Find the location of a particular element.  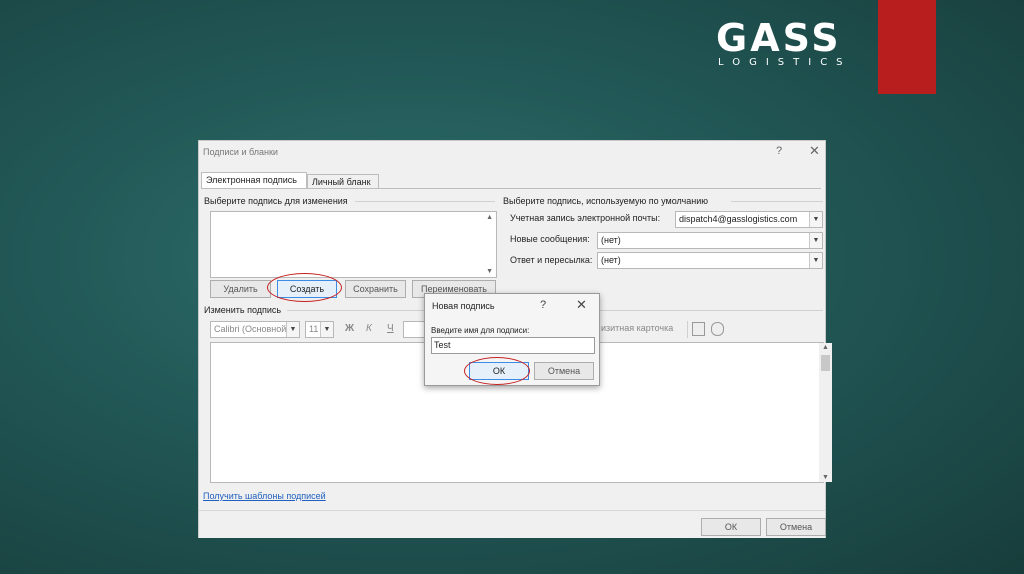

new-messages-select: (нет) ▼ is located at coordinates (710, 240).